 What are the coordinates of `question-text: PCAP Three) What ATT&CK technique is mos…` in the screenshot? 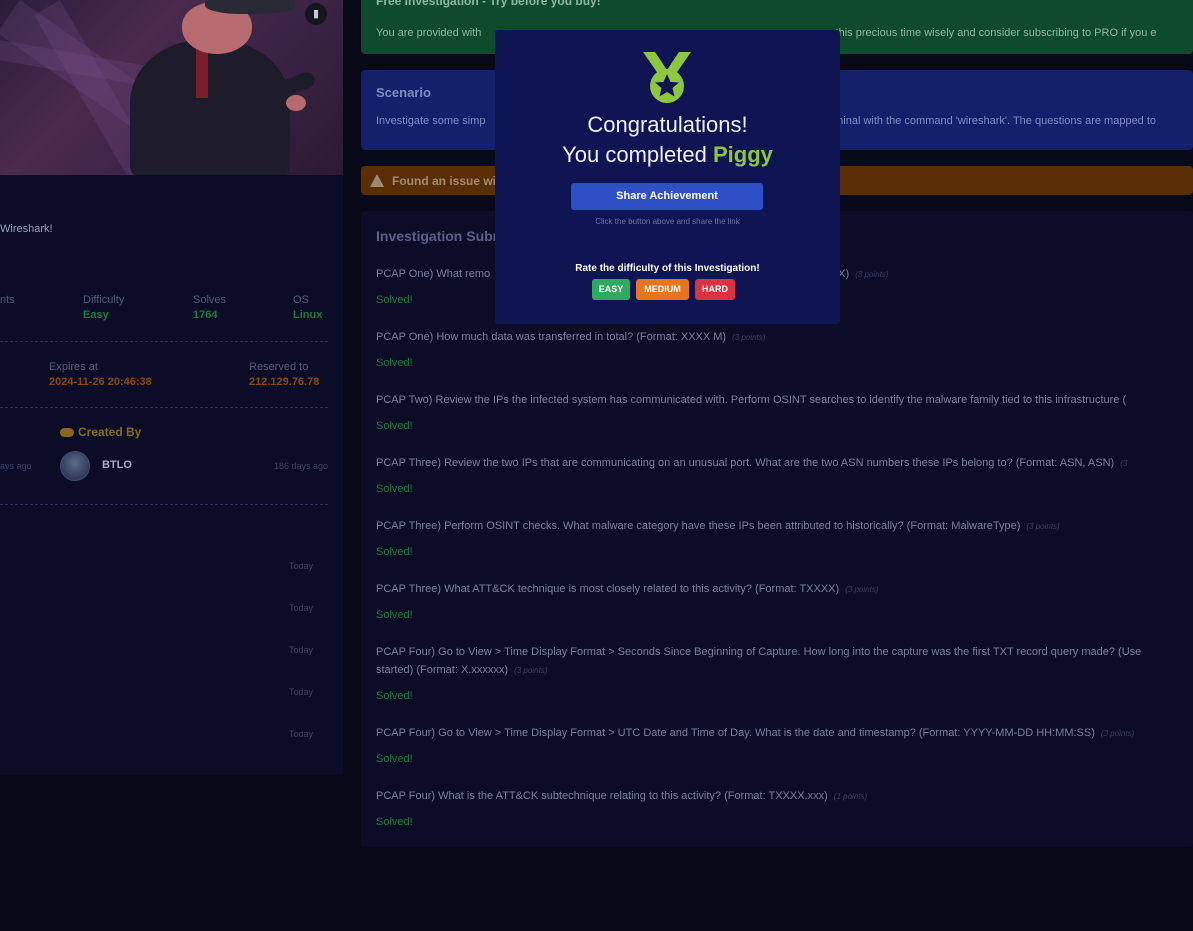 It's located at (627, 589).